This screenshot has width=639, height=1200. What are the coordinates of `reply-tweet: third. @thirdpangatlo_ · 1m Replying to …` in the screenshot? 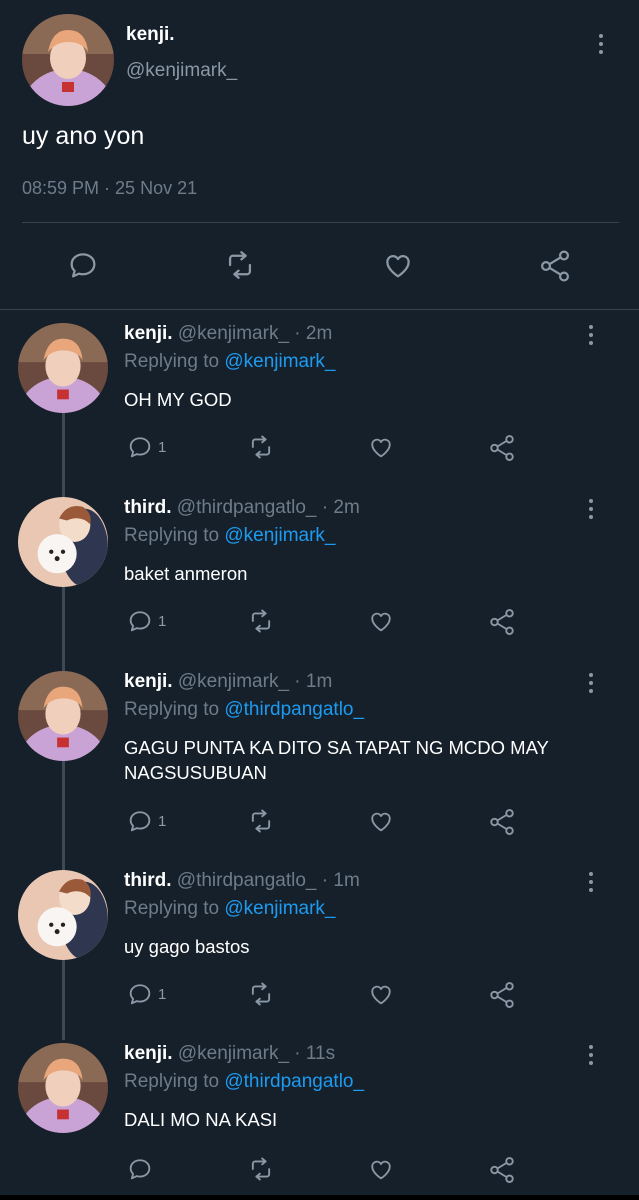 It's located at (319, 945).